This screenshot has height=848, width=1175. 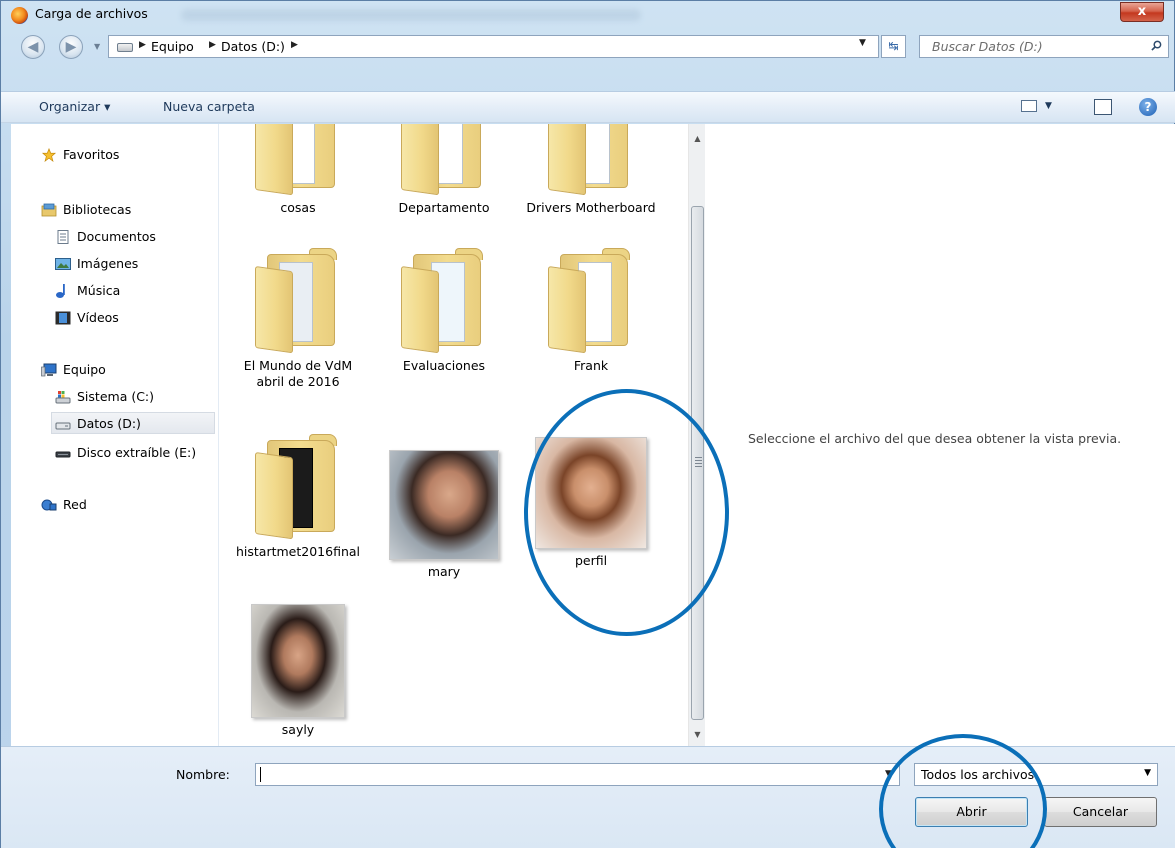 I want to click on forward-button: ▶, so click(x=71, y=47).